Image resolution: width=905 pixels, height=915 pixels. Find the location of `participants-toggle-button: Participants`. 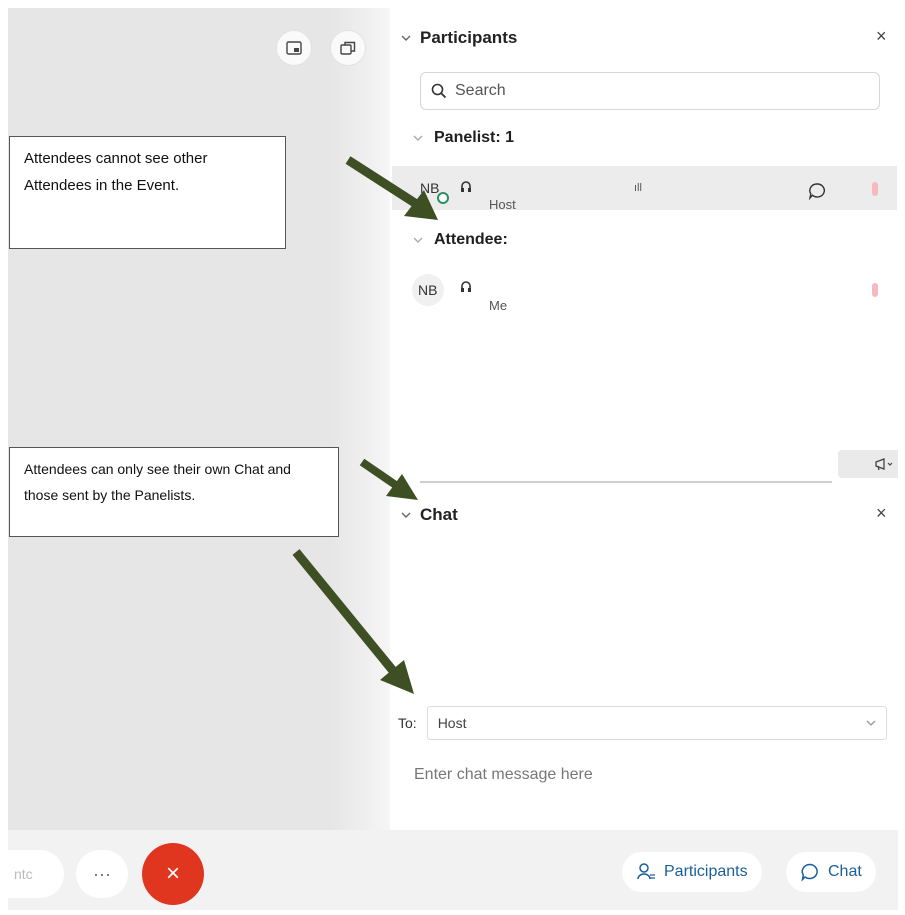

participants-toggle-button: Participants is located at coordinates (692, 872).